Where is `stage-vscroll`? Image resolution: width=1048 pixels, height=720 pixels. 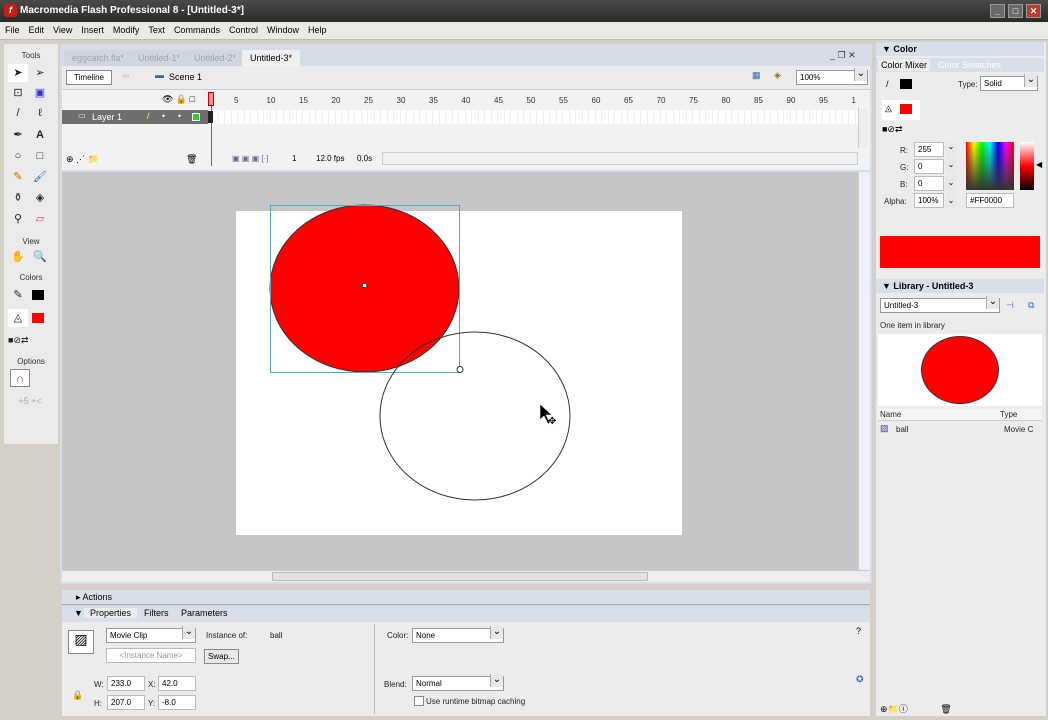
stage-vscroll is located at coordinates (864, 371).